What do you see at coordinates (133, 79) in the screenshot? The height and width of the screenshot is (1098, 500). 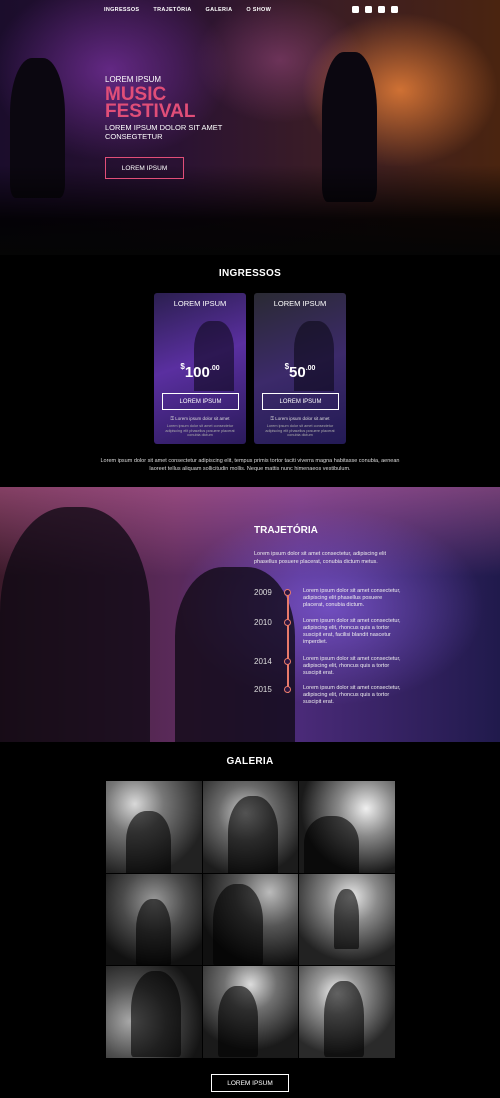 I see `hero-kicker: LOREM IPSUM` at bounding box center [133, 79].